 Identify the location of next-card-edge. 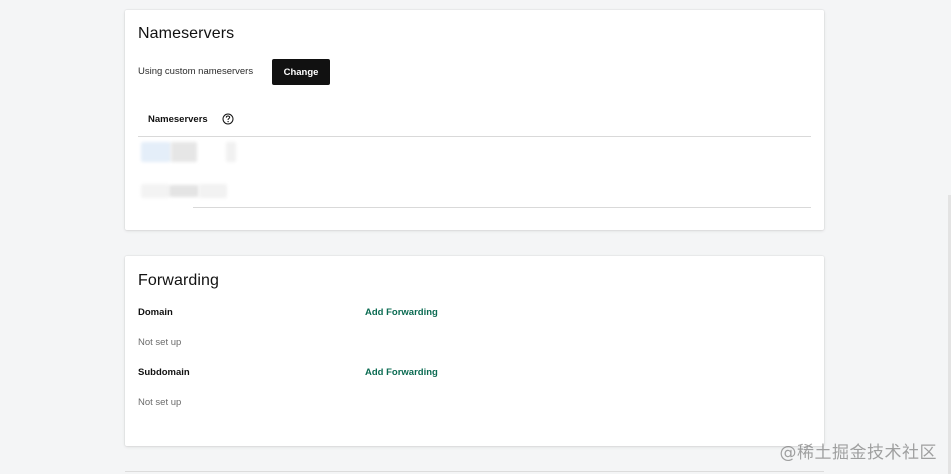
(474, 471).